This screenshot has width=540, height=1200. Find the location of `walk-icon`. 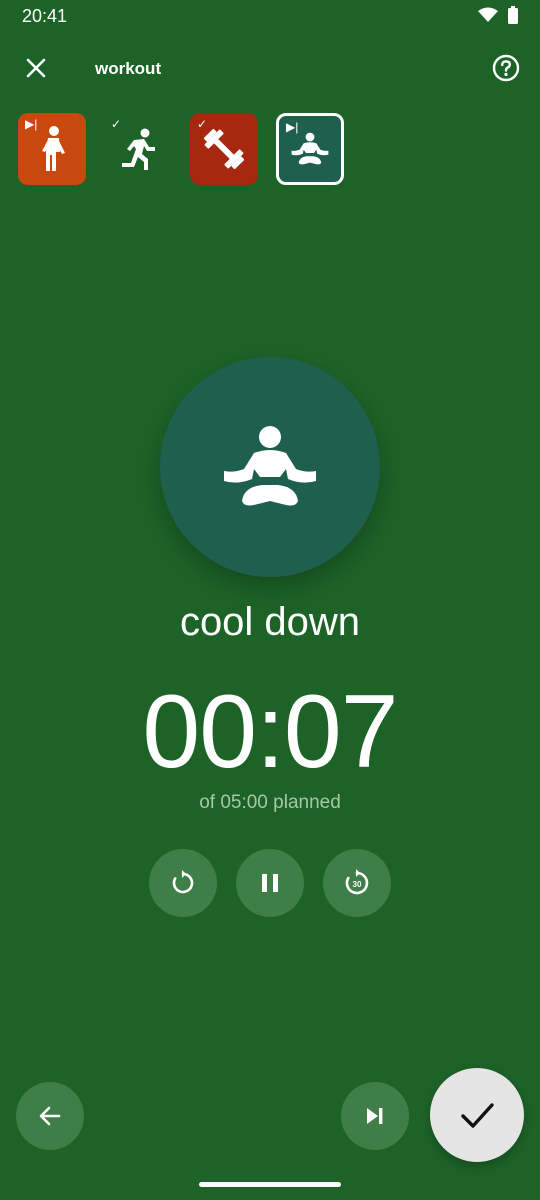

walk-icon is located at coordinates (53, 148).